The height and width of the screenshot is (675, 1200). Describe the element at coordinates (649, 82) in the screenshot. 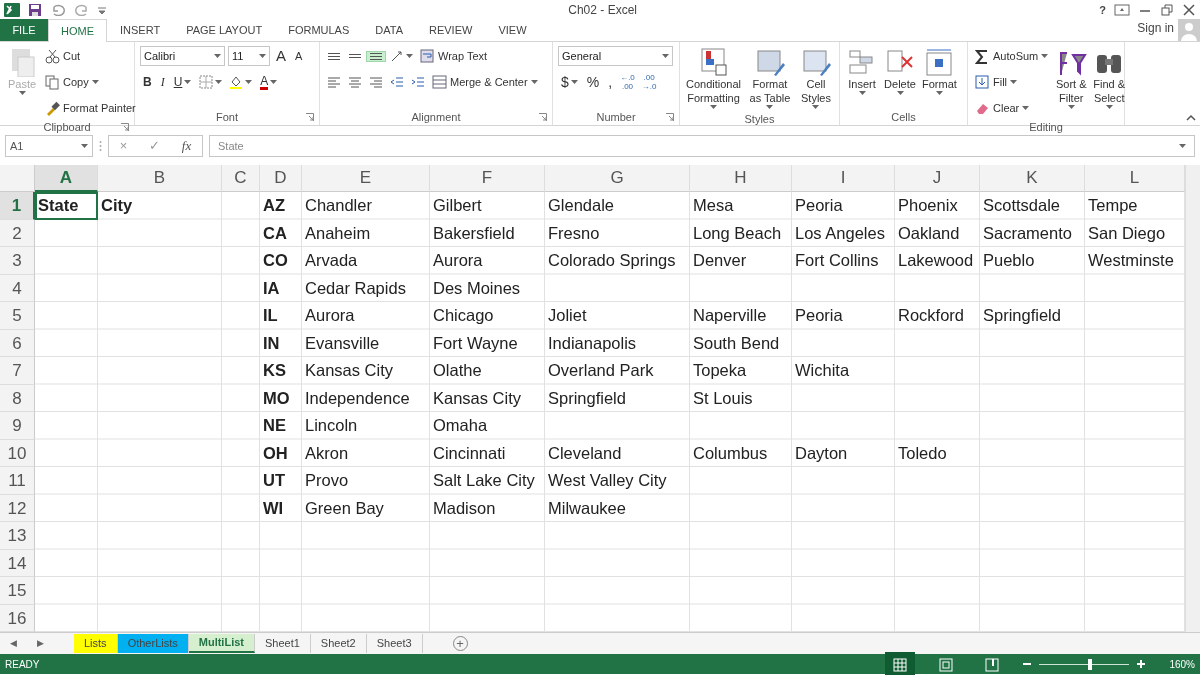

I see `decimal-button: .00 →.0` at that location.